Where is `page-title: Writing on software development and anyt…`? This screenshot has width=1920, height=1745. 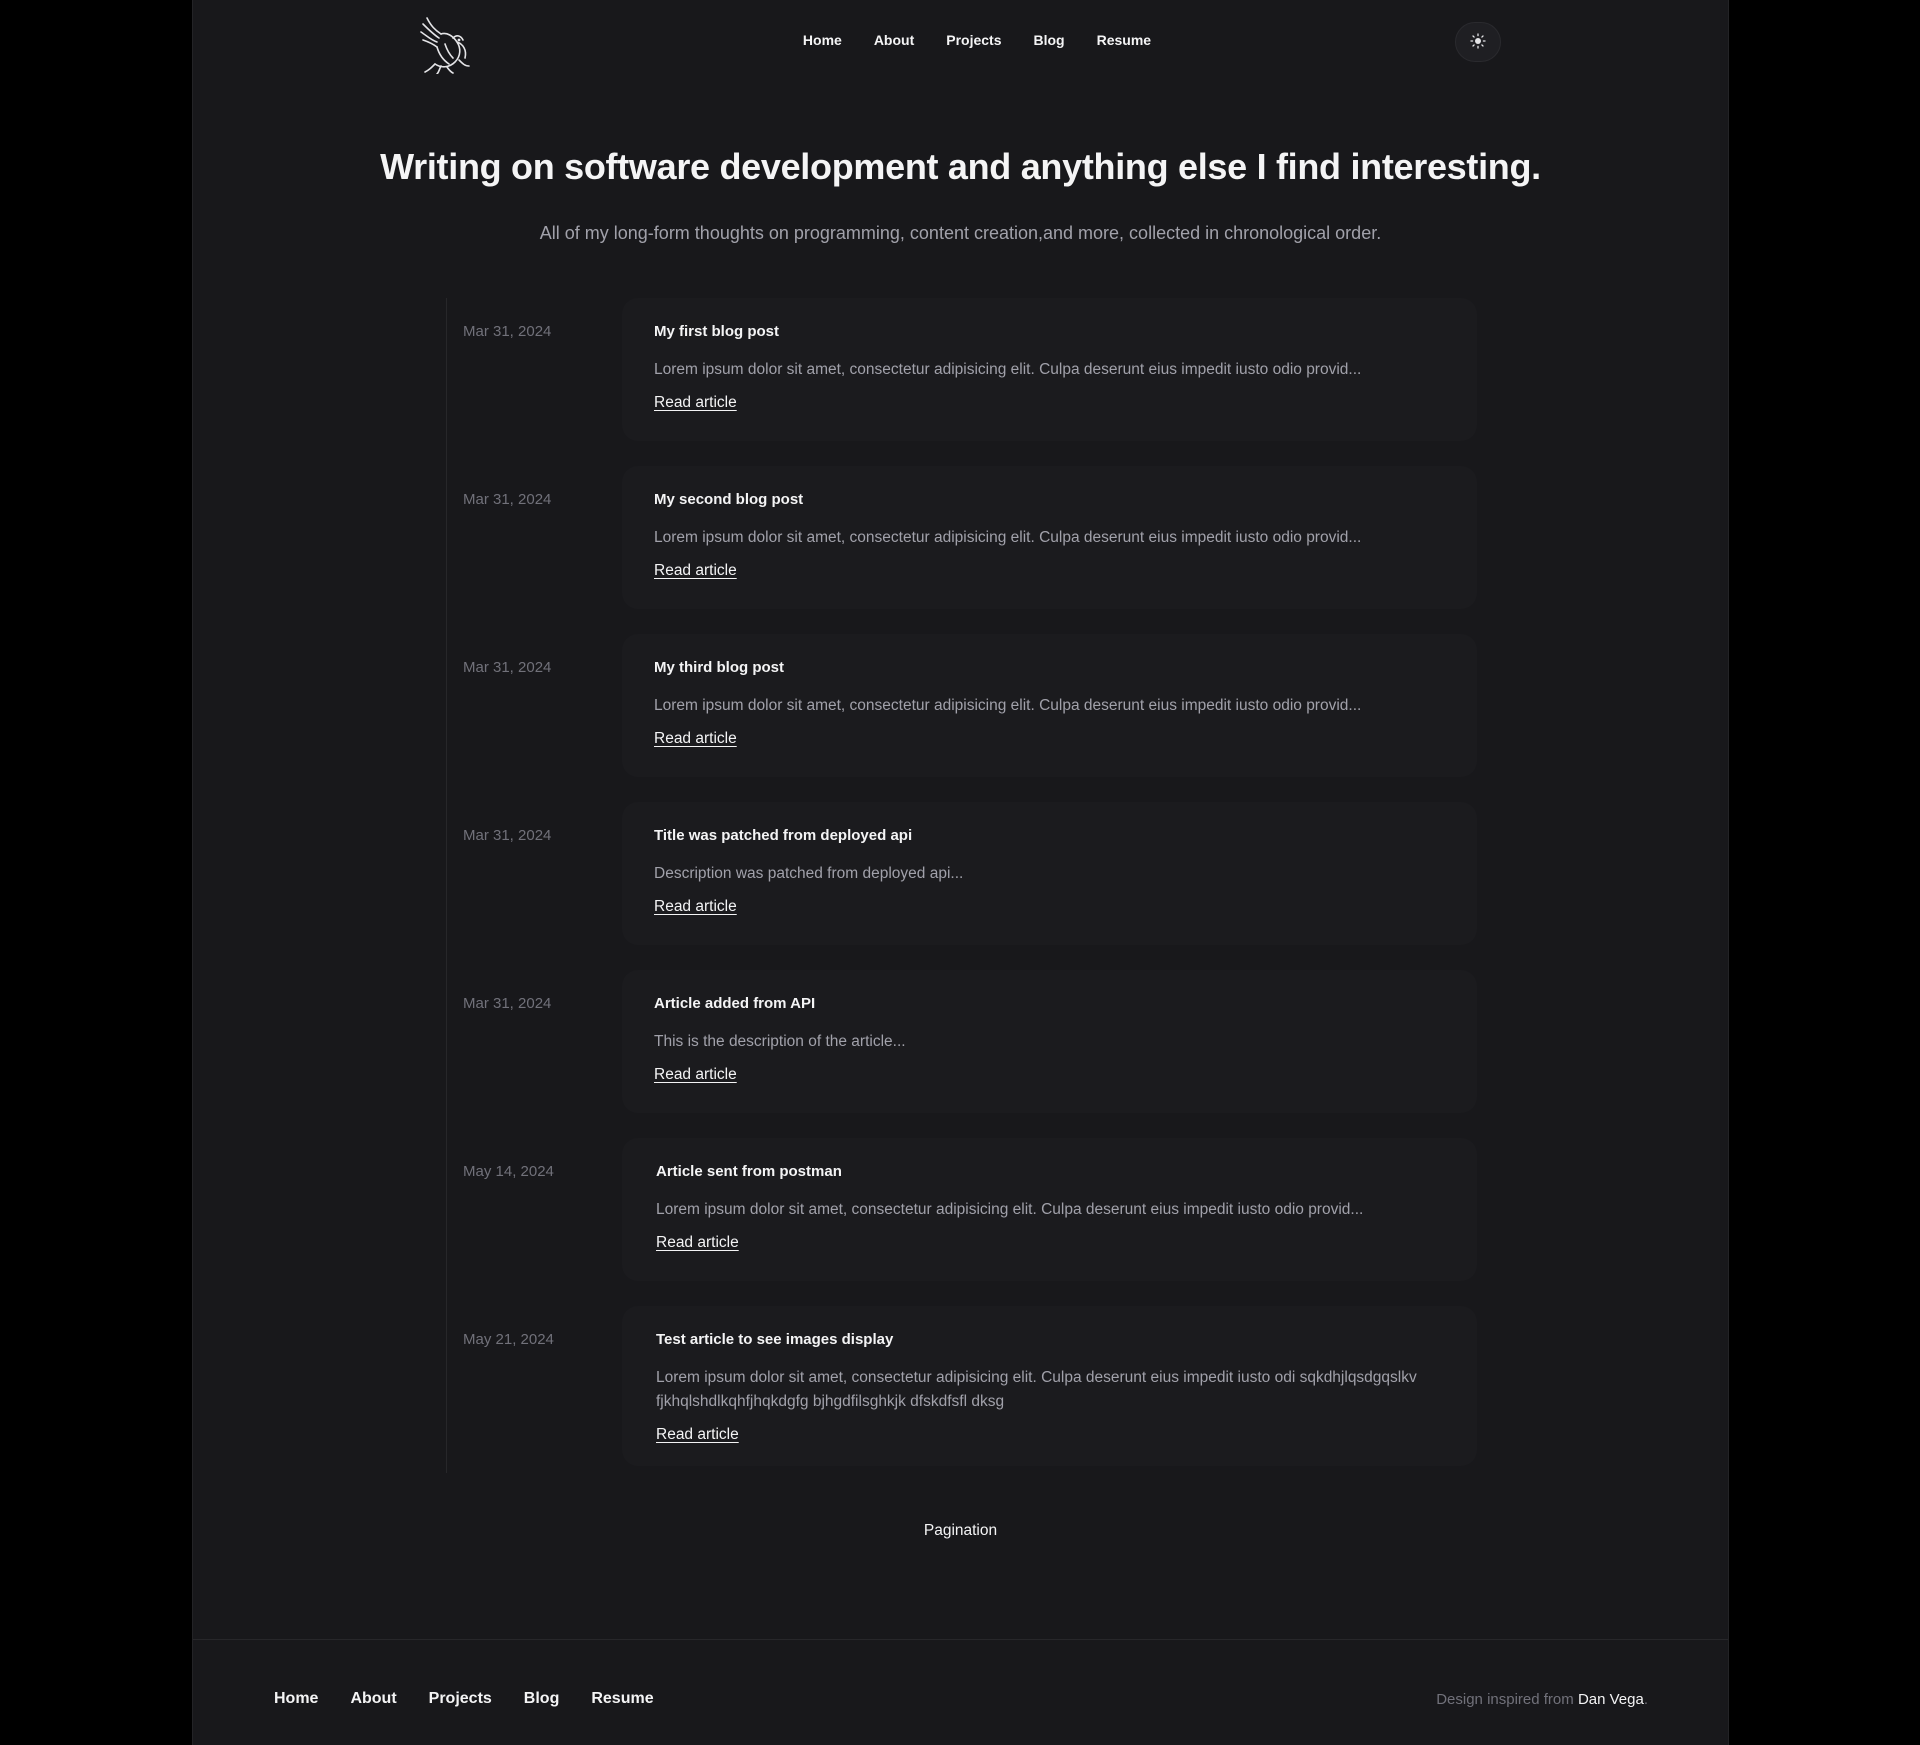
page-title: Writing on software development and anyt… is located at coordinates (960, 166).